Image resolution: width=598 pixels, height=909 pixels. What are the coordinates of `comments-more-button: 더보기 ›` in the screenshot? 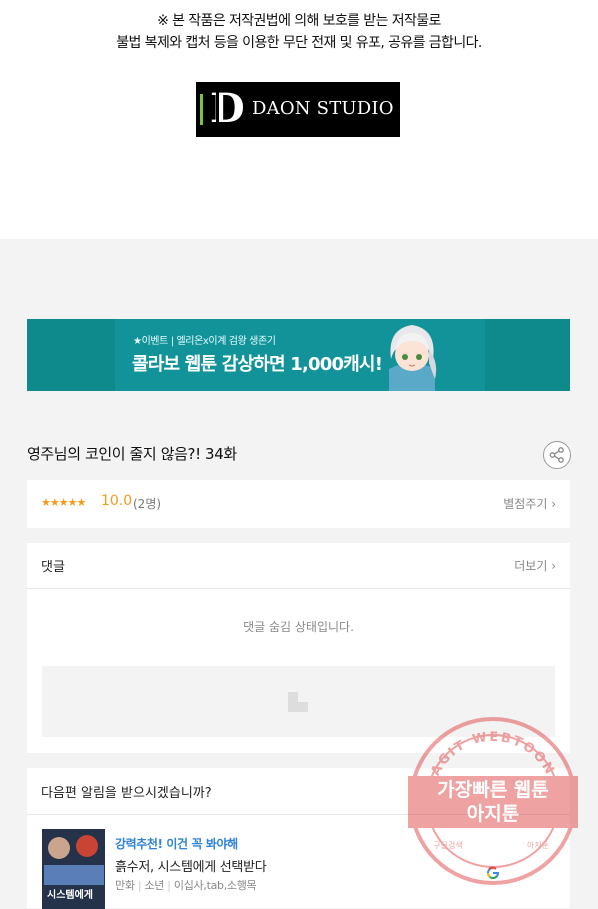 It's located at (535, 565).